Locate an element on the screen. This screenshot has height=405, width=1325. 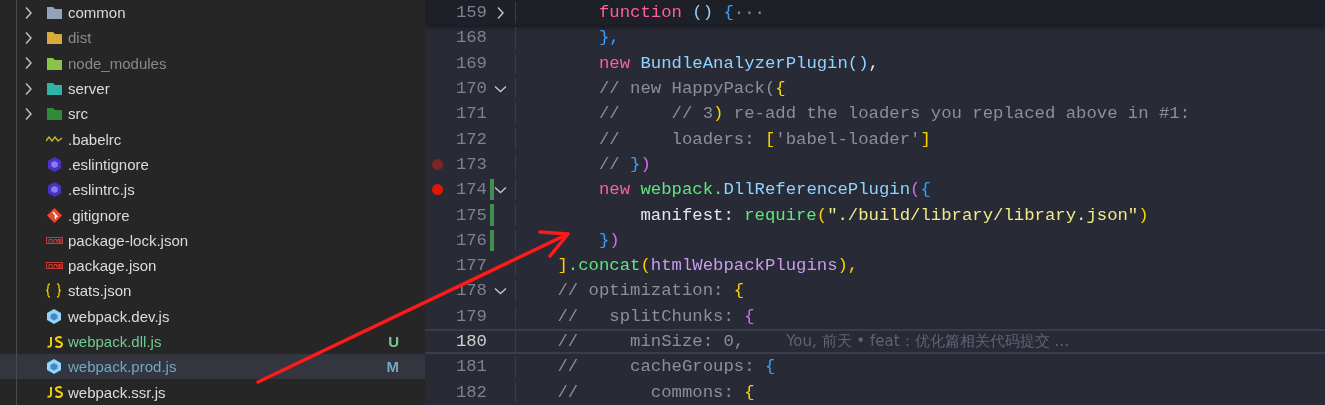
code-token: re-add the loaders you replaced above in #1: is located at coordinates (961, 114).